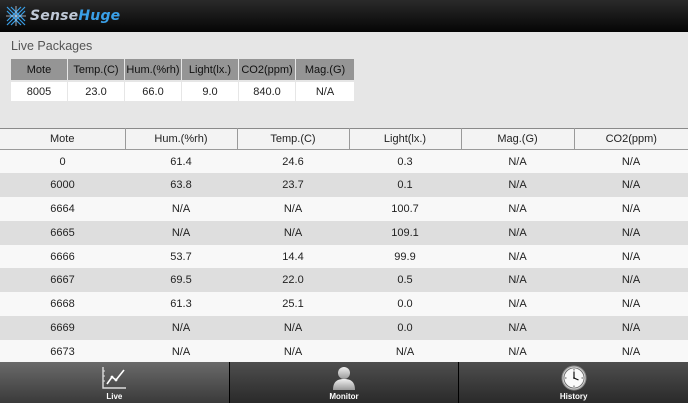  Describe the element at coordinates (62, 328) in the screenshot. I see `cell-mote: 6669` at that location.